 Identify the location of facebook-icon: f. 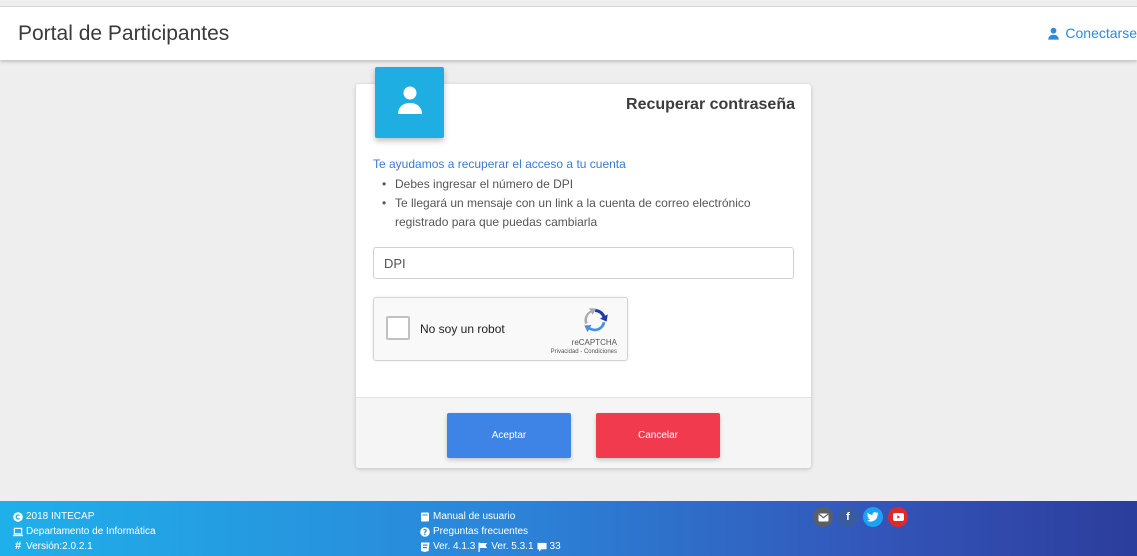
(848, 517).